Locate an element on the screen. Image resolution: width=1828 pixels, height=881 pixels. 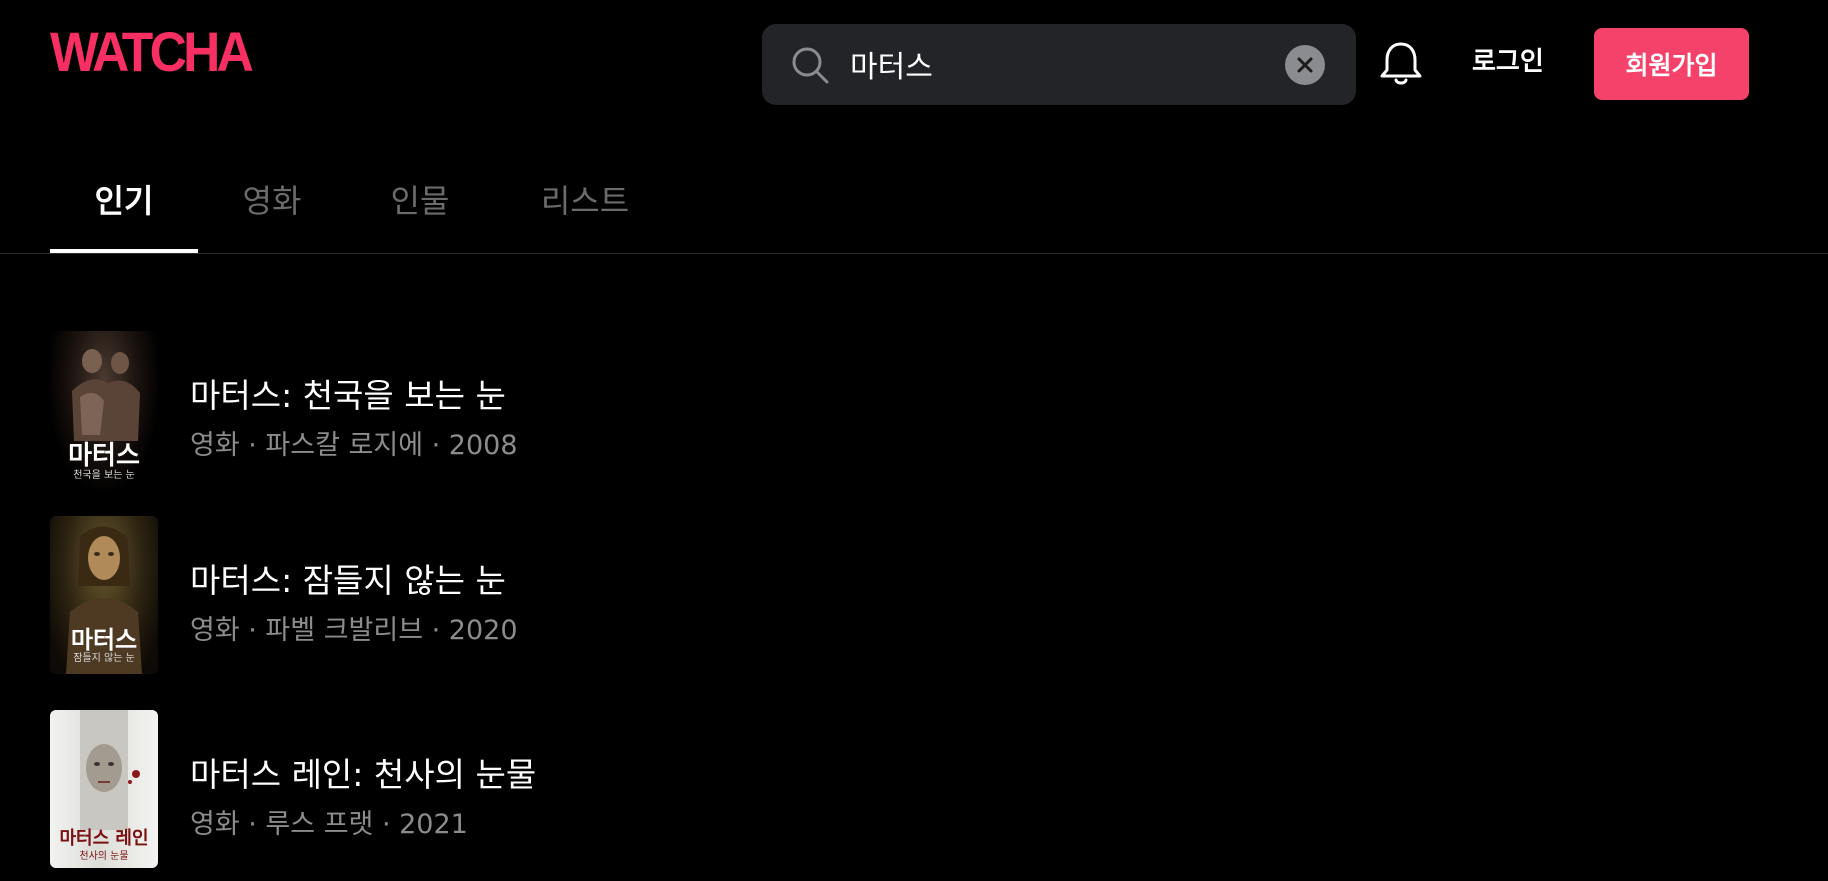
bell-icon is located at coordinates (1401, 63).